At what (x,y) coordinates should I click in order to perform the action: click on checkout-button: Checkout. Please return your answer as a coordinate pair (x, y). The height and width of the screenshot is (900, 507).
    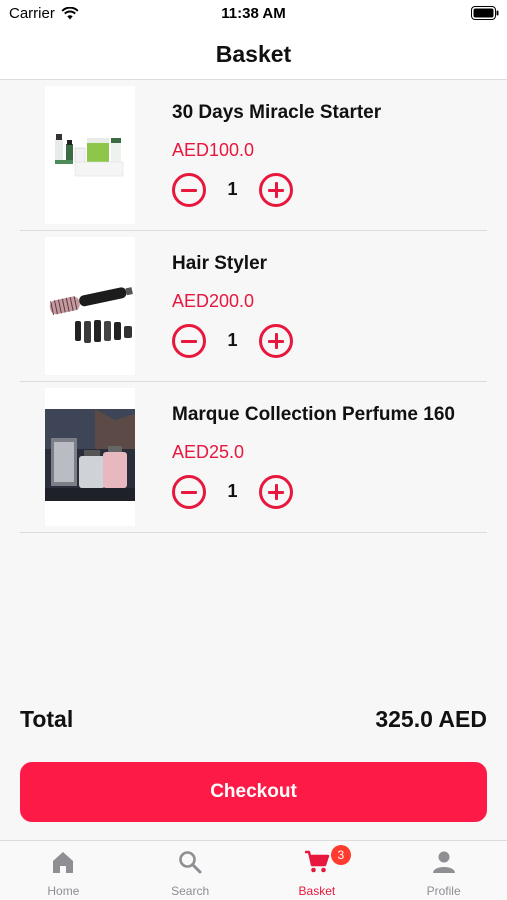
    Looking at the image, I should click on (253, 792).